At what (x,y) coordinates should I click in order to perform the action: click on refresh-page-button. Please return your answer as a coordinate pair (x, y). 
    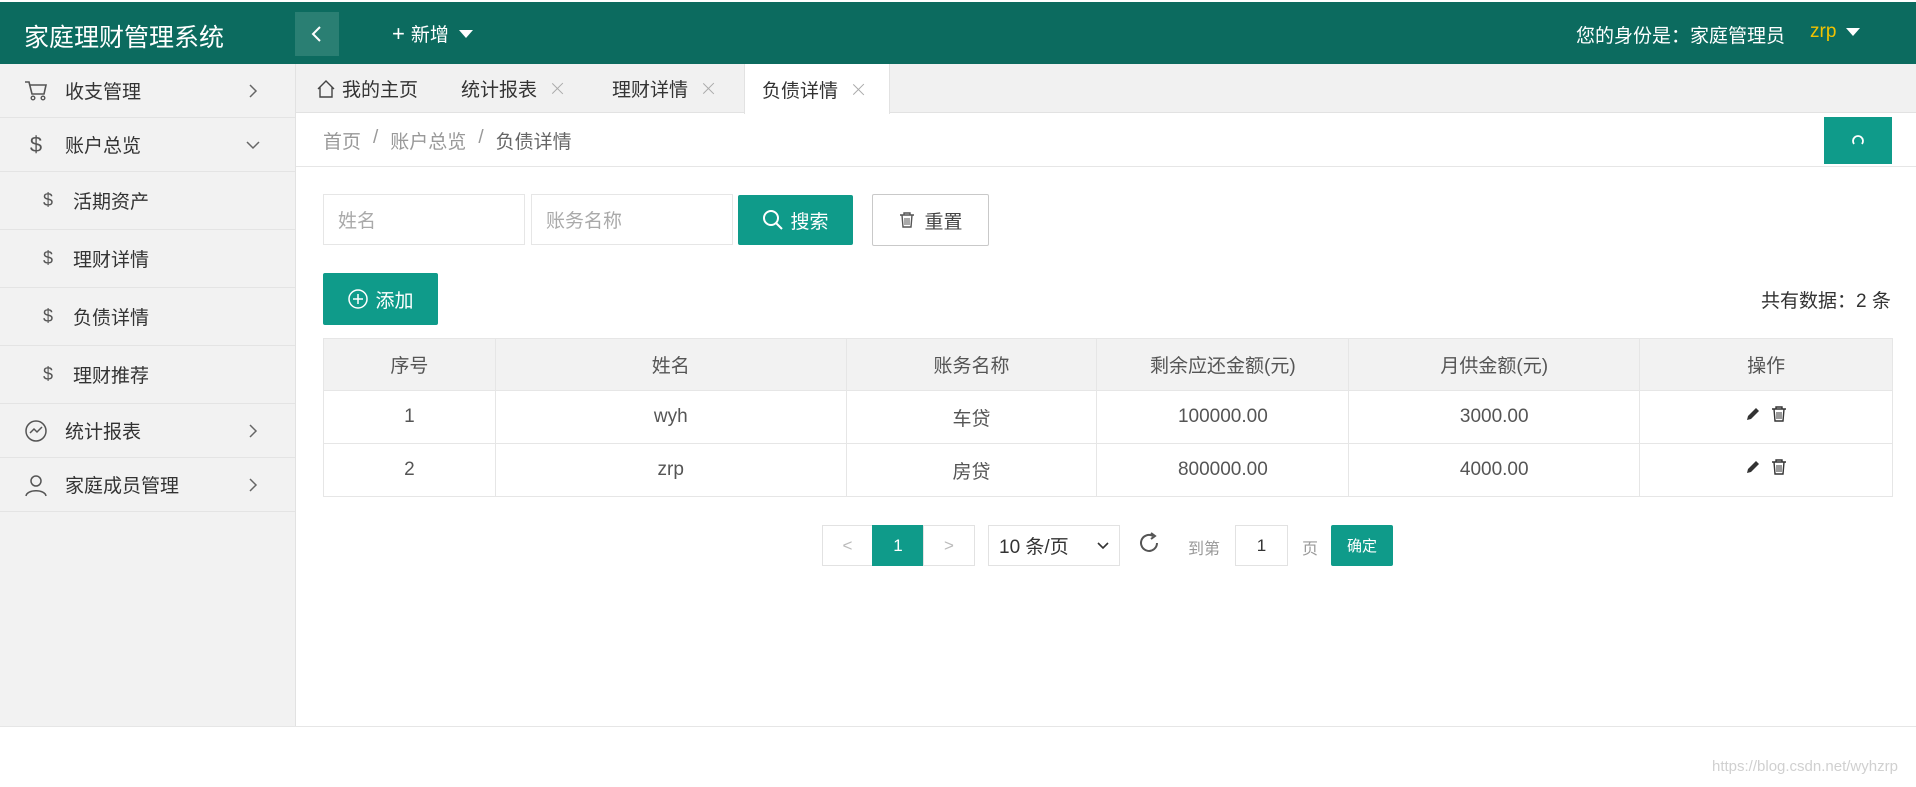
    Looking at the image, I should click on (1858, 140).